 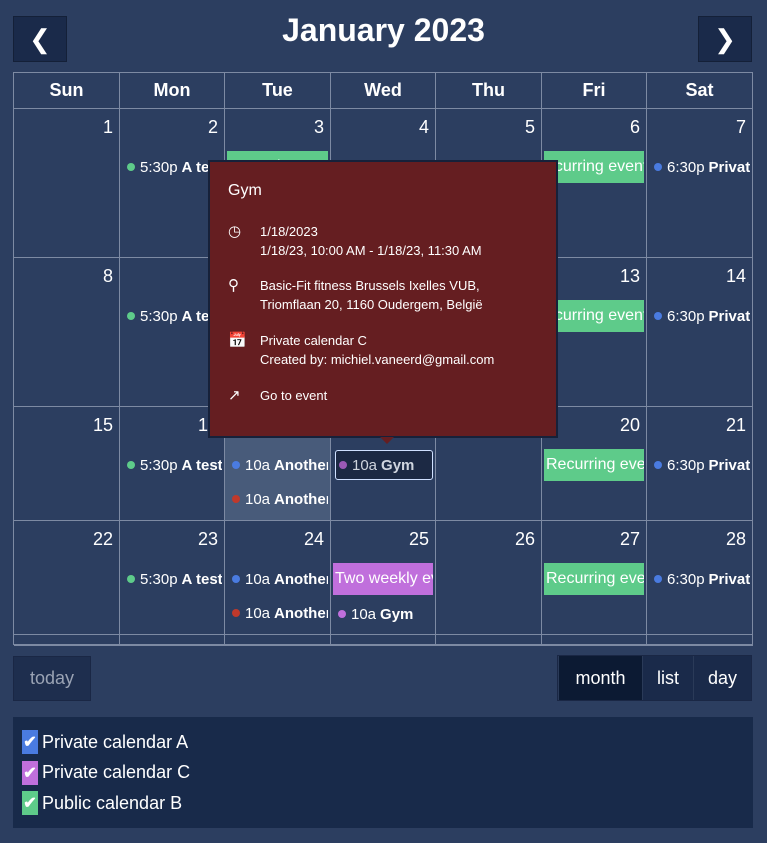 I want to click on day-number: 23, so click(x=208, y=539).